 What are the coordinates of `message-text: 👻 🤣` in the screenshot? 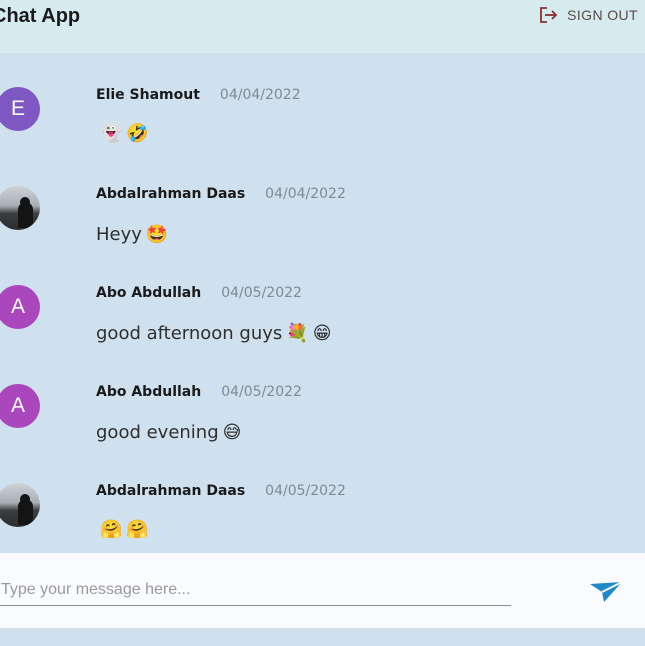 It's located at (122, 134).